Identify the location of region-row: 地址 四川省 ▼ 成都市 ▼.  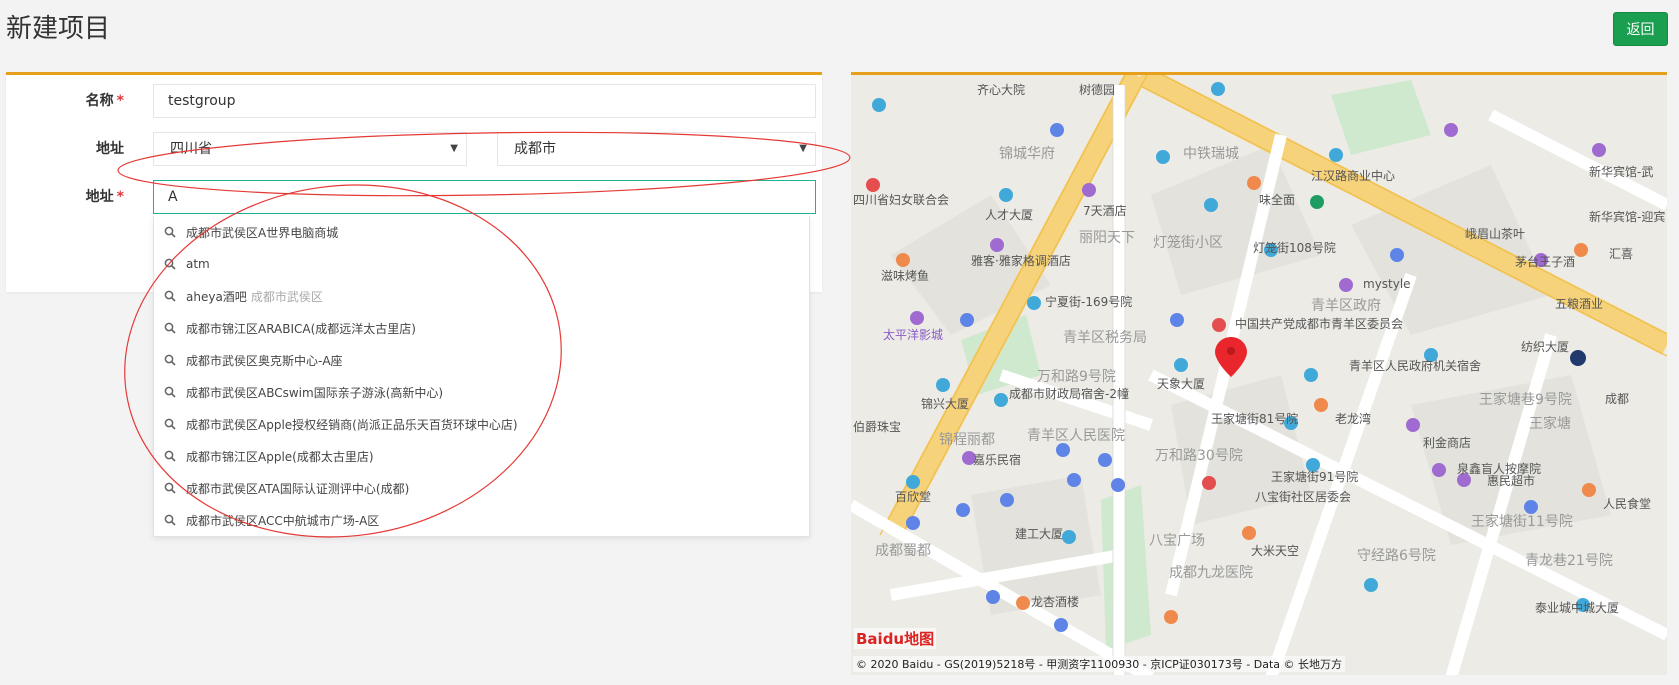
(414, 149).